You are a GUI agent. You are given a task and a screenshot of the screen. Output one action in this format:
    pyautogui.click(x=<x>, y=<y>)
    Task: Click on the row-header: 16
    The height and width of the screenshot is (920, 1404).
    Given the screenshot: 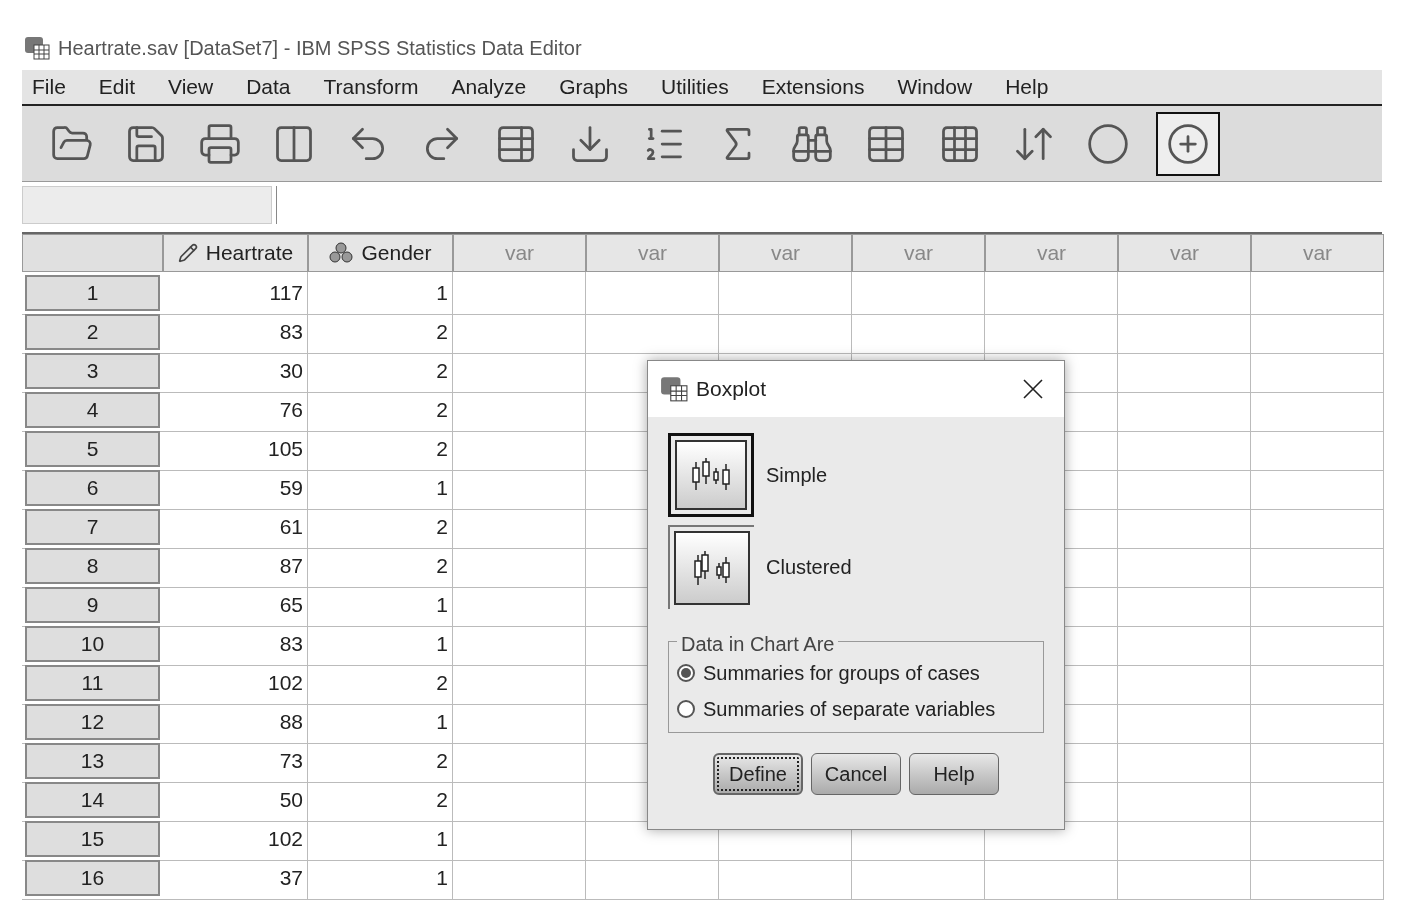 What is the action you would take?
    pyautogui.click(x=92, y=878)
    